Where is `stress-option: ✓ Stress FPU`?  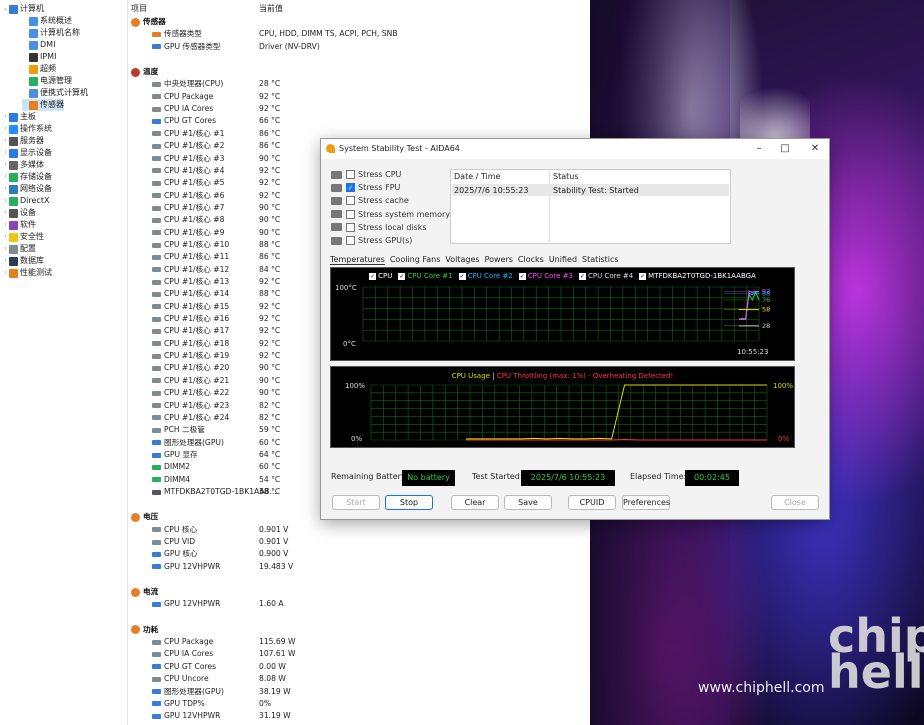
stress-option: ✓ Stress FPU is located at coordinates (365, 187).